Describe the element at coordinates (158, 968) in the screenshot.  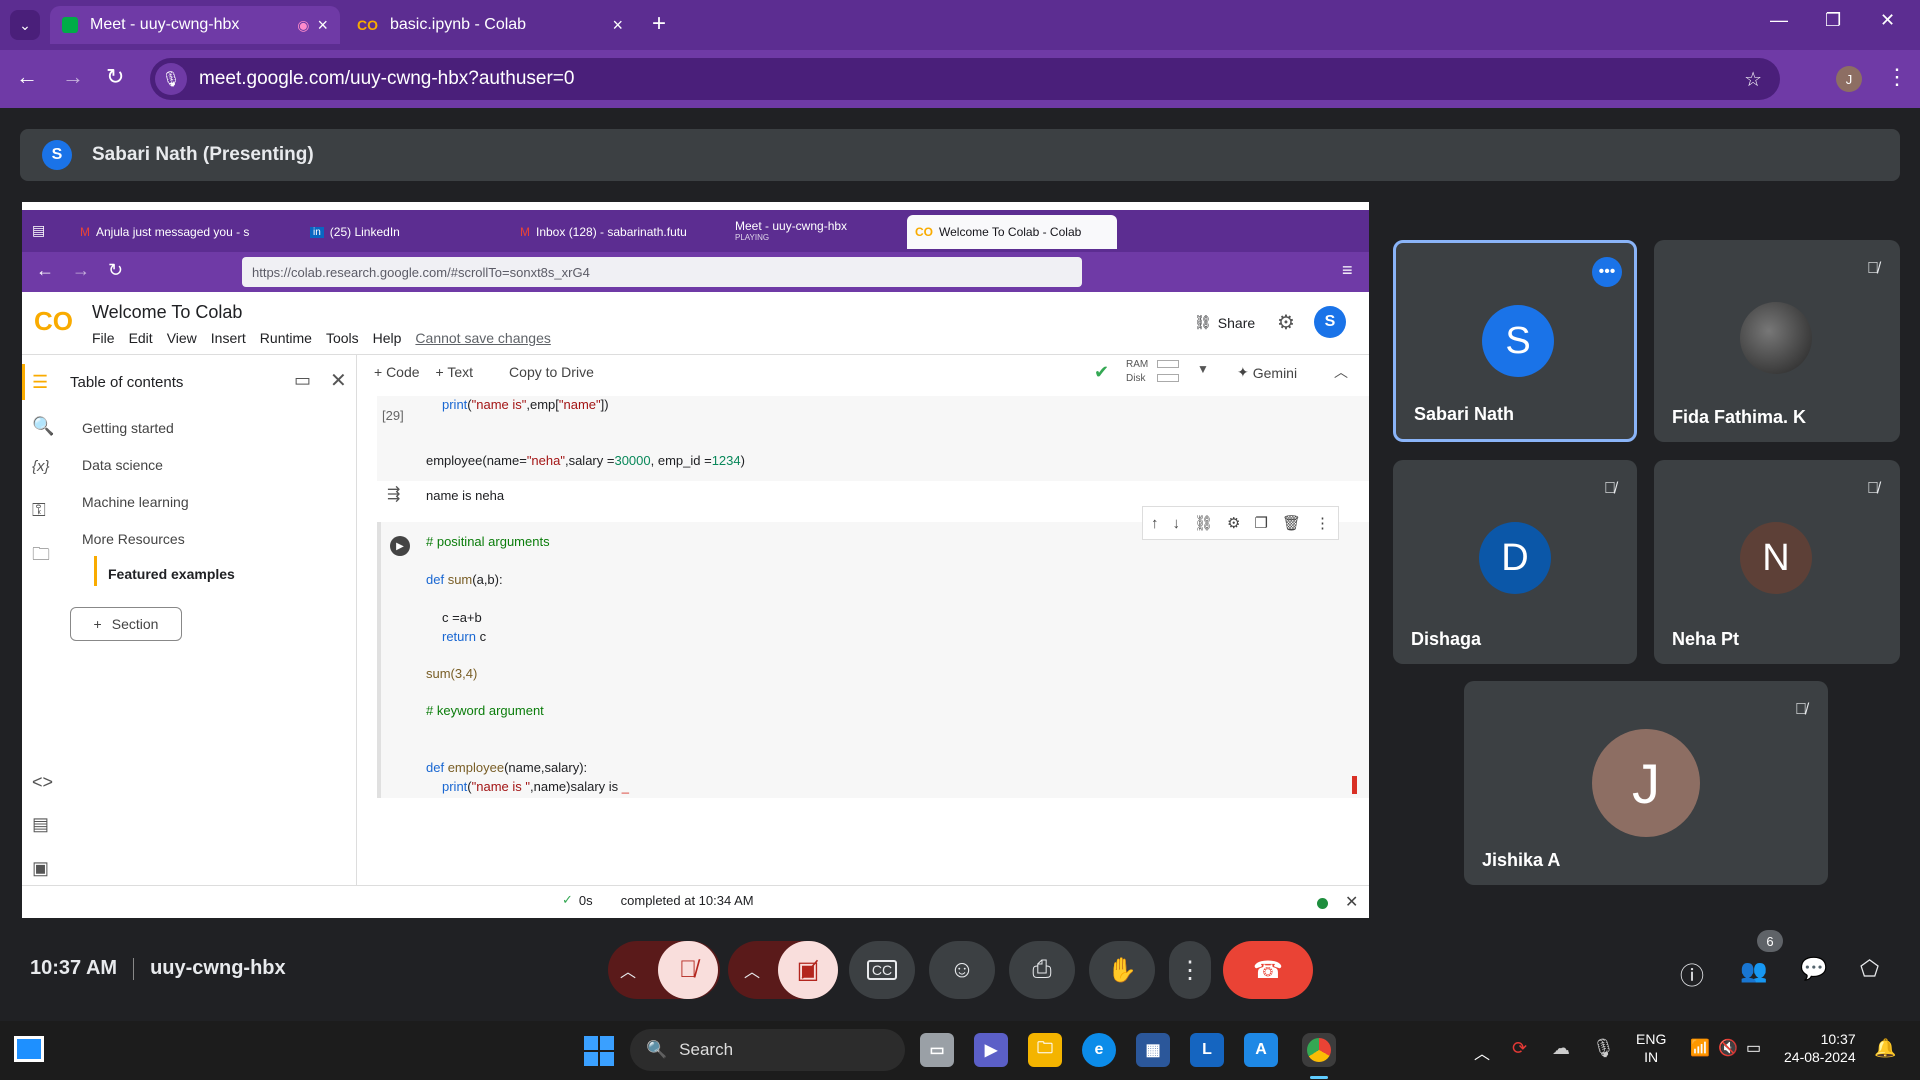
I see `meeting-info: 10:37 AM uuy-cwng-hbx` at that location.